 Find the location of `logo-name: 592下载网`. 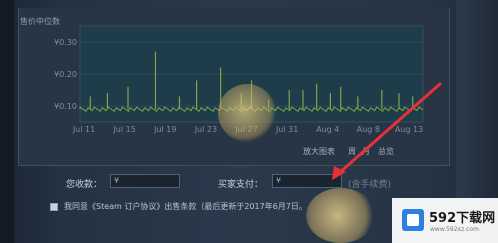

logo-name: 592下载网 is located at coordinates (462, 218).